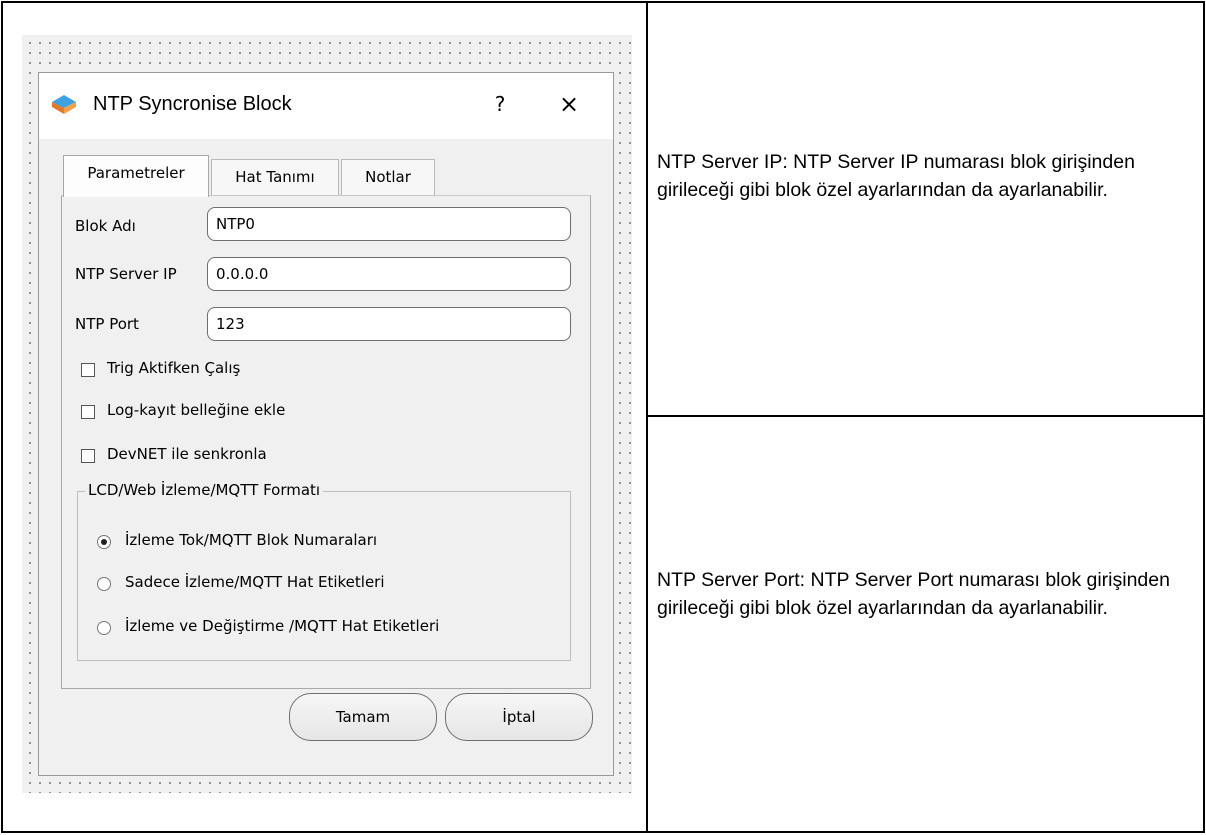  I want to click on ntp-port-input: 123, so click(389, 324).